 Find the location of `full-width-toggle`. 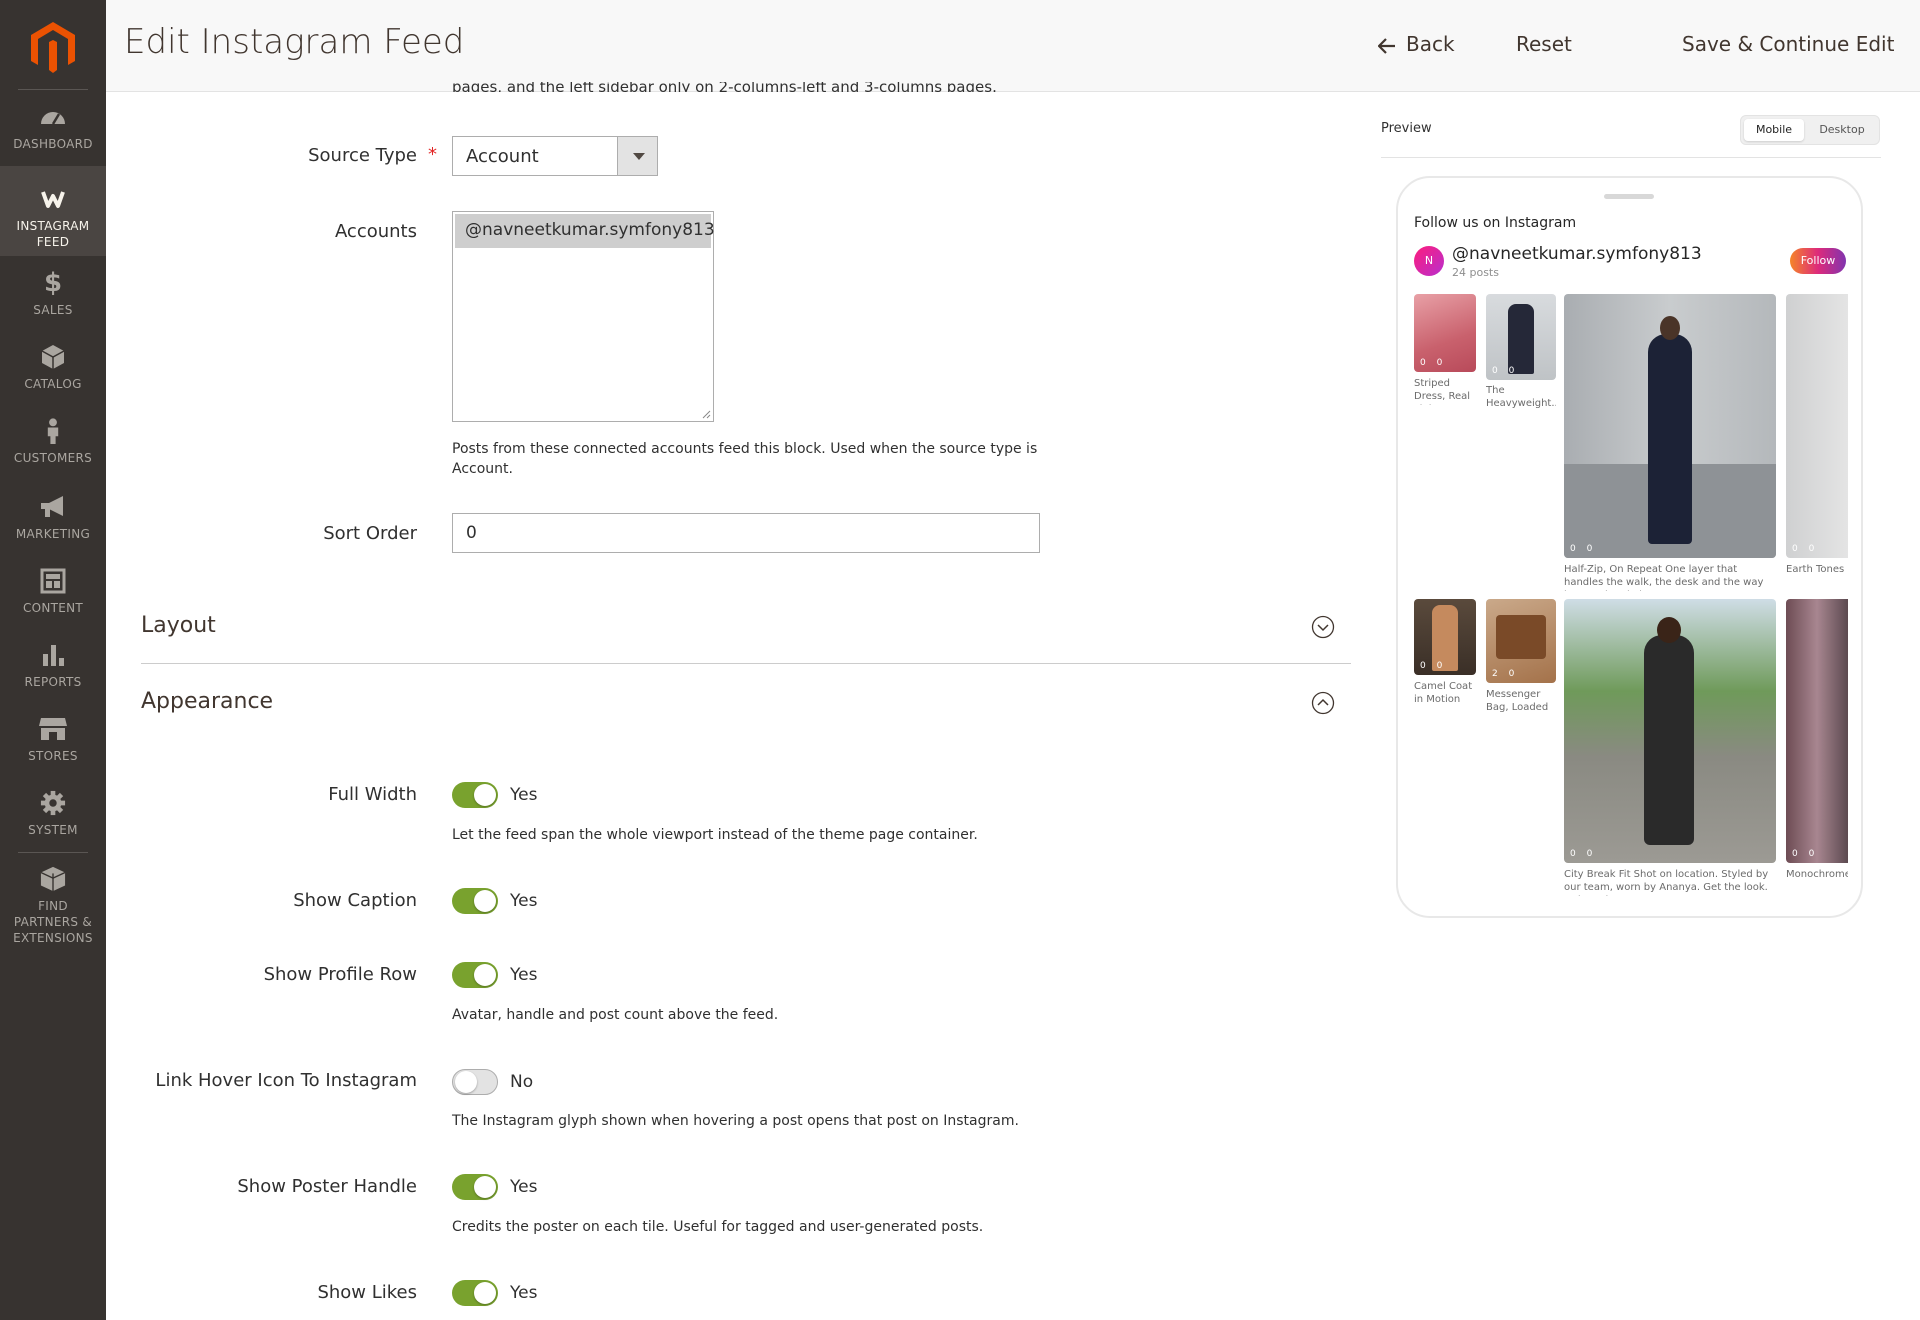

full-width-toggle is located at coordinates (475, 795).